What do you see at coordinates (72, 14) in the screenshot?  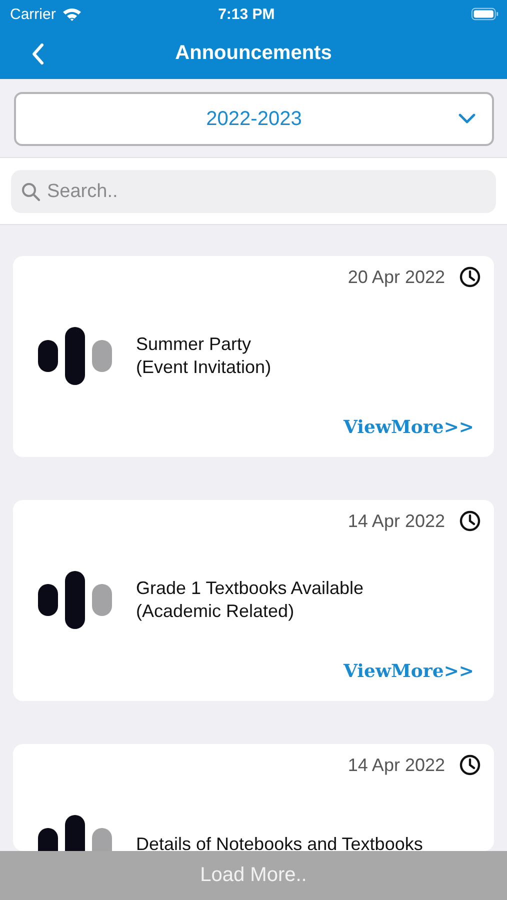 I see `wifi-icon` at bounding box center [72, 14].